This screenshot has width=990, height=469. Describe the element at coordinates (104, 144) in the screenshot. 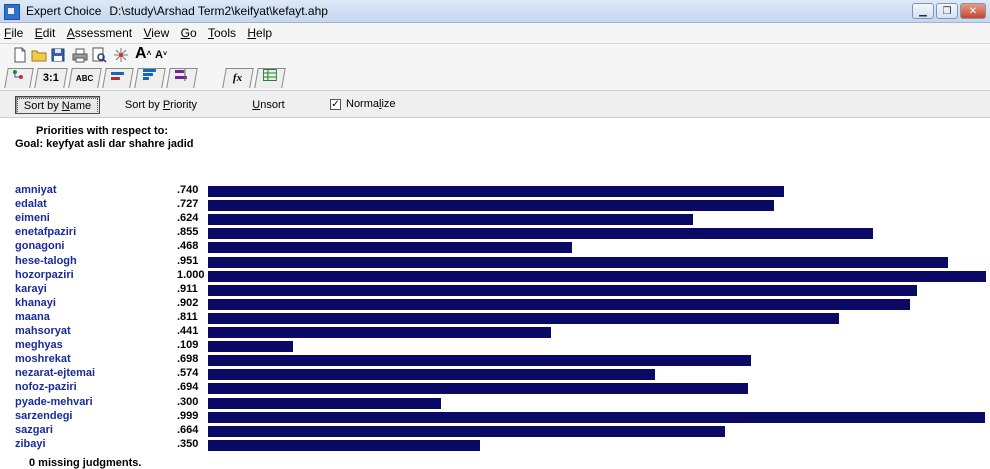

I see `goal-label: Goal: keyfyat asli dar shahre jadid` at that location.